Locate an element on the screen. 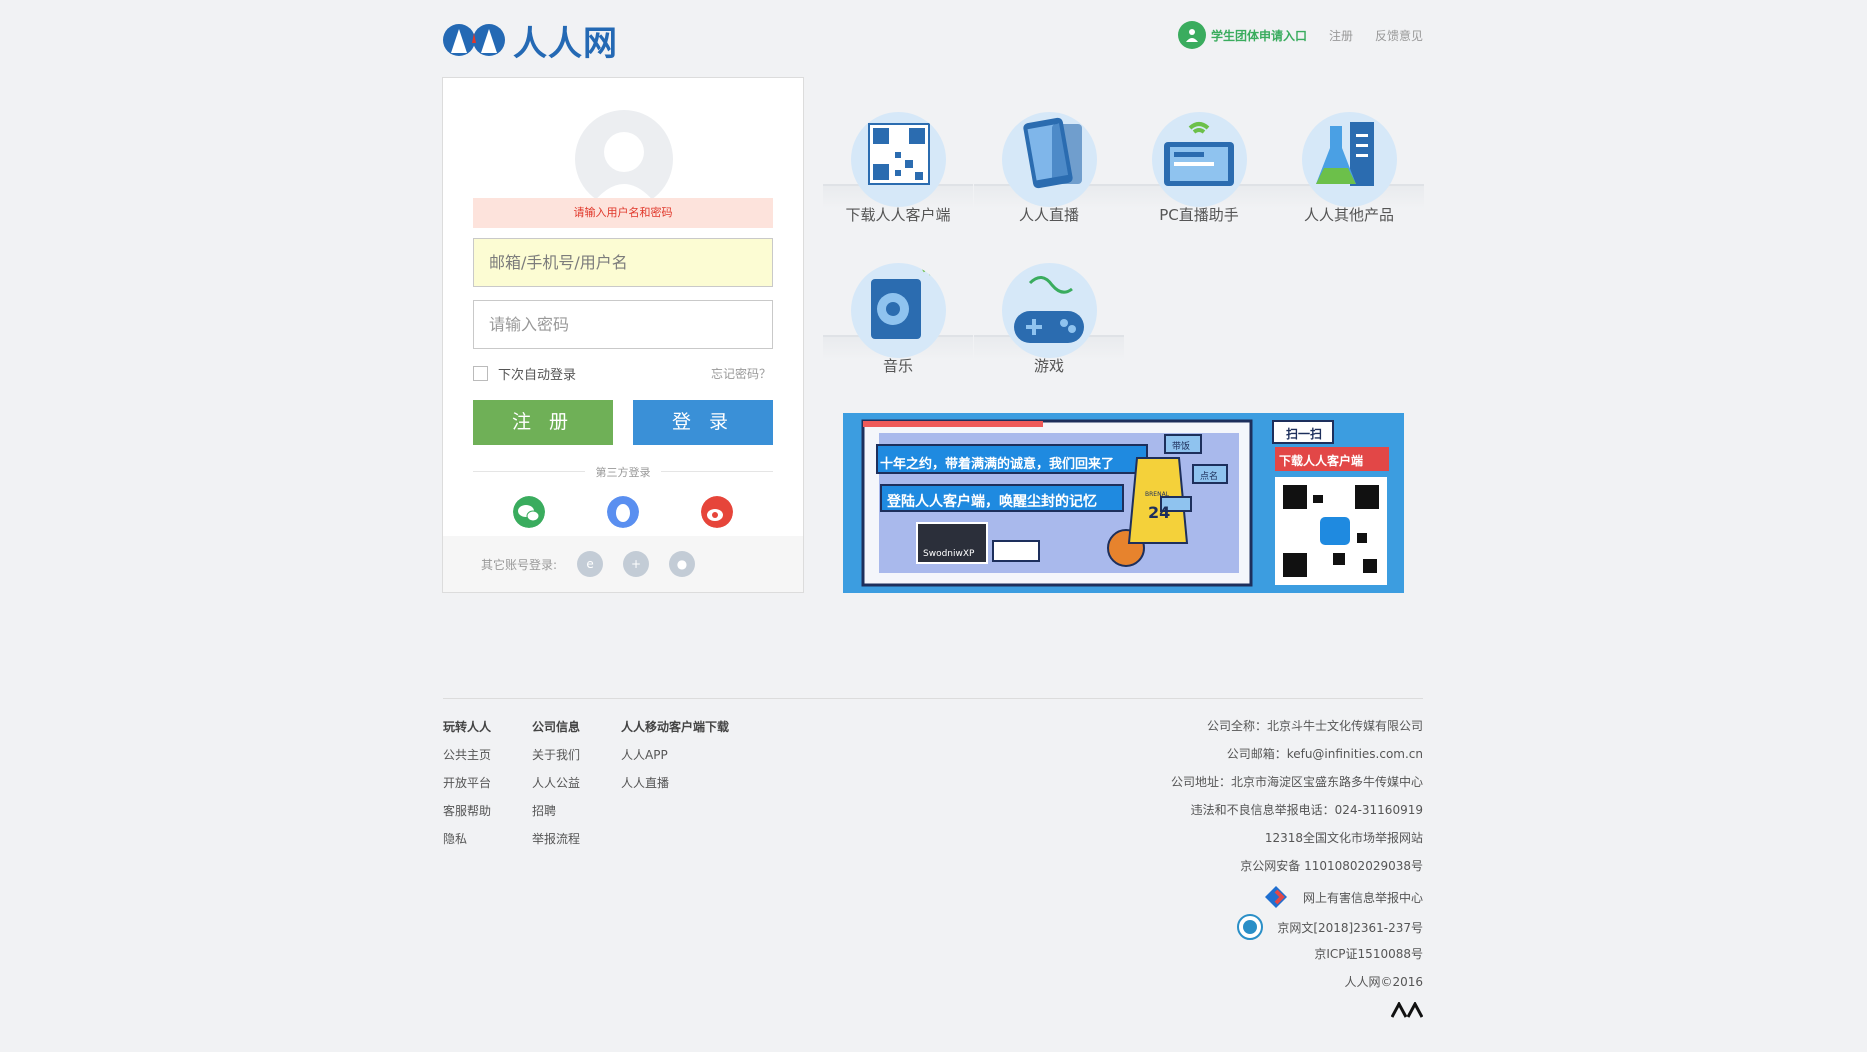 Image resolution: width=1867 pixels, height=1052 pixels. footer-link: 开放平台 is located at coordinates (467, 782).